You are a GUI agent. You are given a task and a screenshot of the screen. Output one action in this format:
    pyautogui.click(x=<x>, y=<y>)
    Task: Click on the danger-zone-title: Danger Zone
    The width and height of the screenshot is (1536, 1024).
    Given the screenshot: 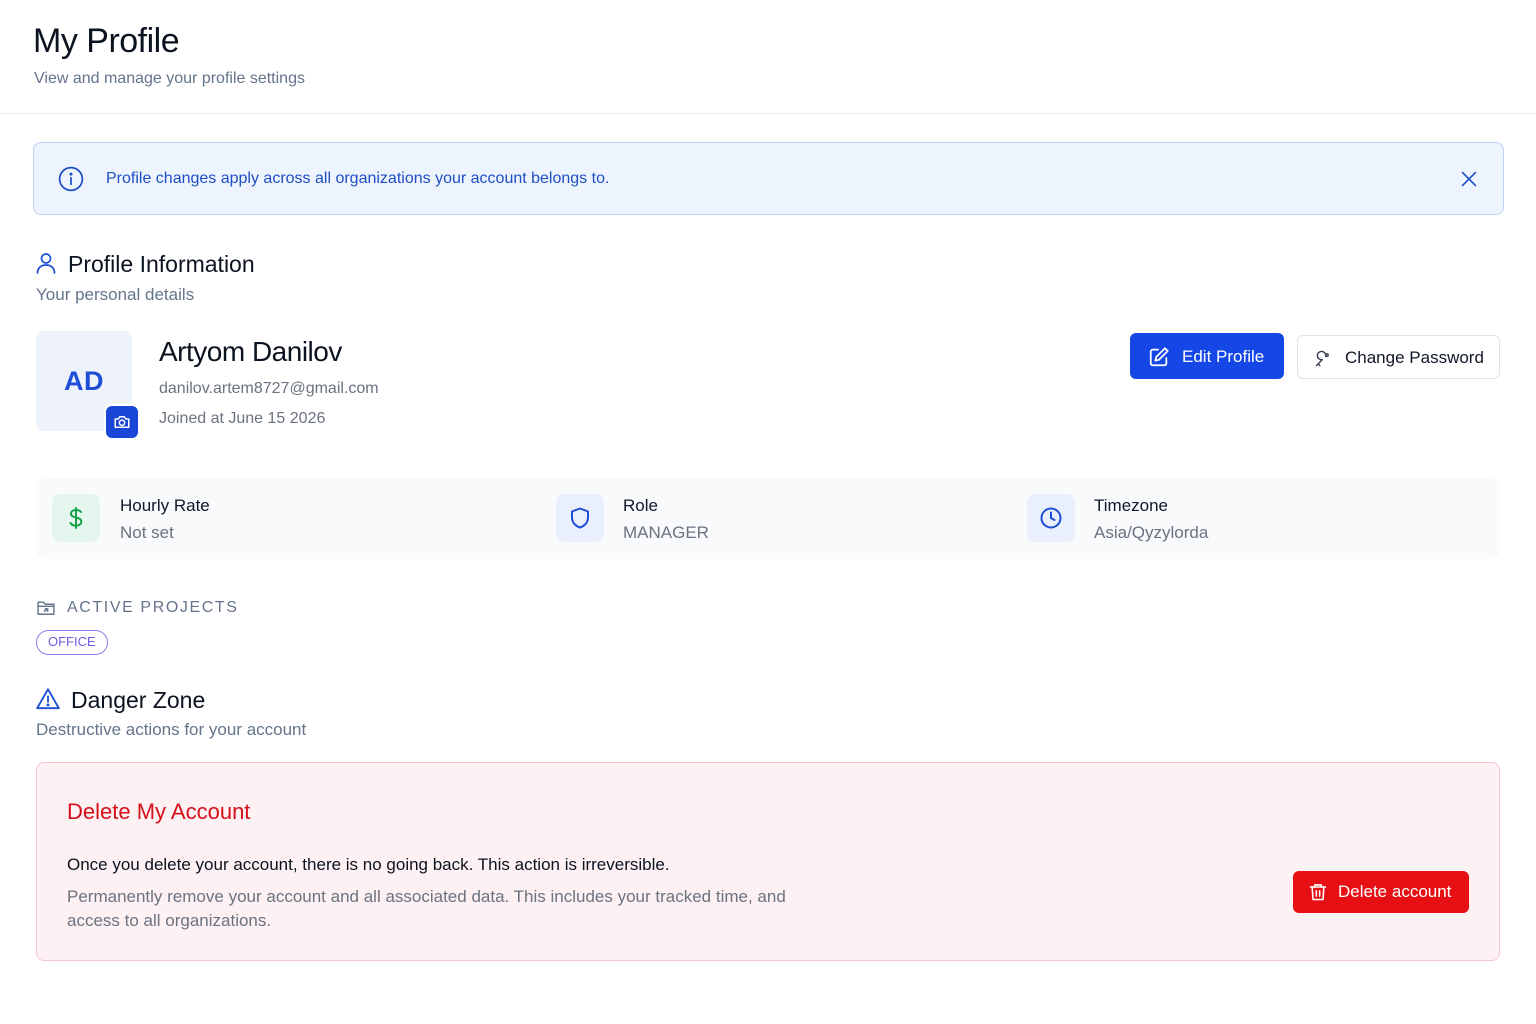 What is the action you would take?
    pyautogui.click(x=138, y=700)
    